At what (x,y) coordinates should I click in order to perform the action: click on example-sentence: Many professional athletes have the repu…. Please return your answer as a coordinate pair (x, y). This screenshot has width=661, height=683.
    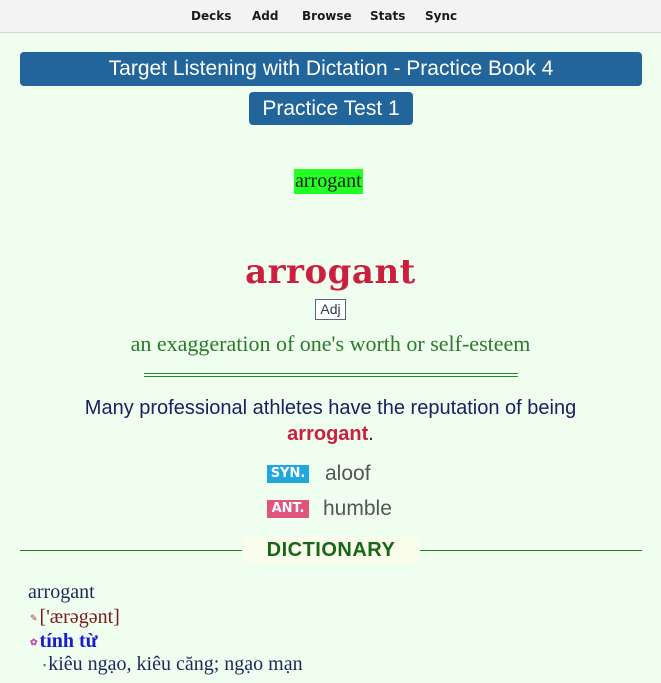
    Looking at the image, I should click on (330, 421).